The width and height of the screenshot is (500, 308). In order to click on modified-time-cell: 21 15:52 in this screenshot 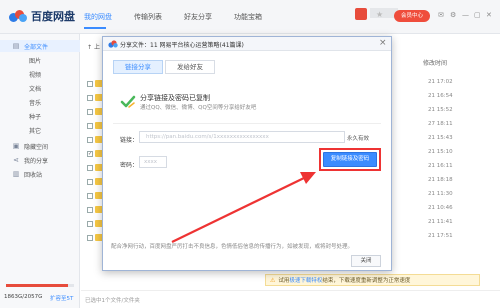, I will do `click(440, 110)`.